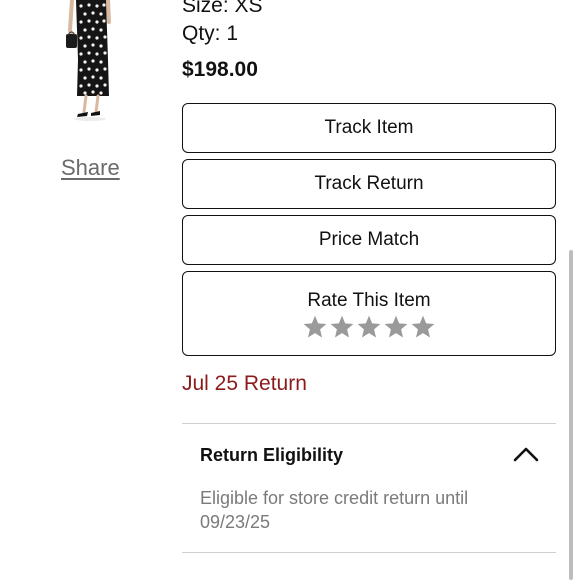  What do you see at coordinates (90, 168) in the screenshot?
I see `share-link: Share` at bounding box center [90, 168].